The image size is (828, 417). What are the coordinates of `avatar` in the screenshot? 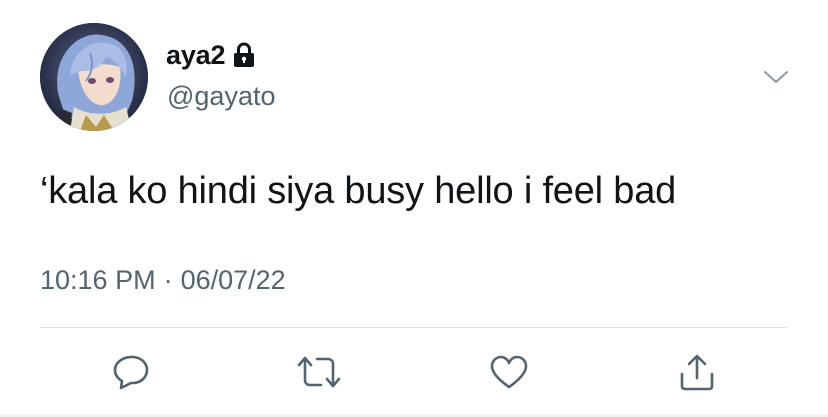 It's located at (94, 77).